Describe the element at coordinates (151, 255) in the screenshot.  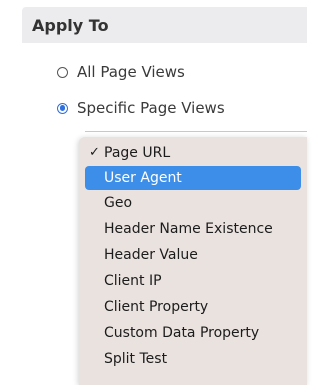
I see `menu-item-label: Header Value` at that location.